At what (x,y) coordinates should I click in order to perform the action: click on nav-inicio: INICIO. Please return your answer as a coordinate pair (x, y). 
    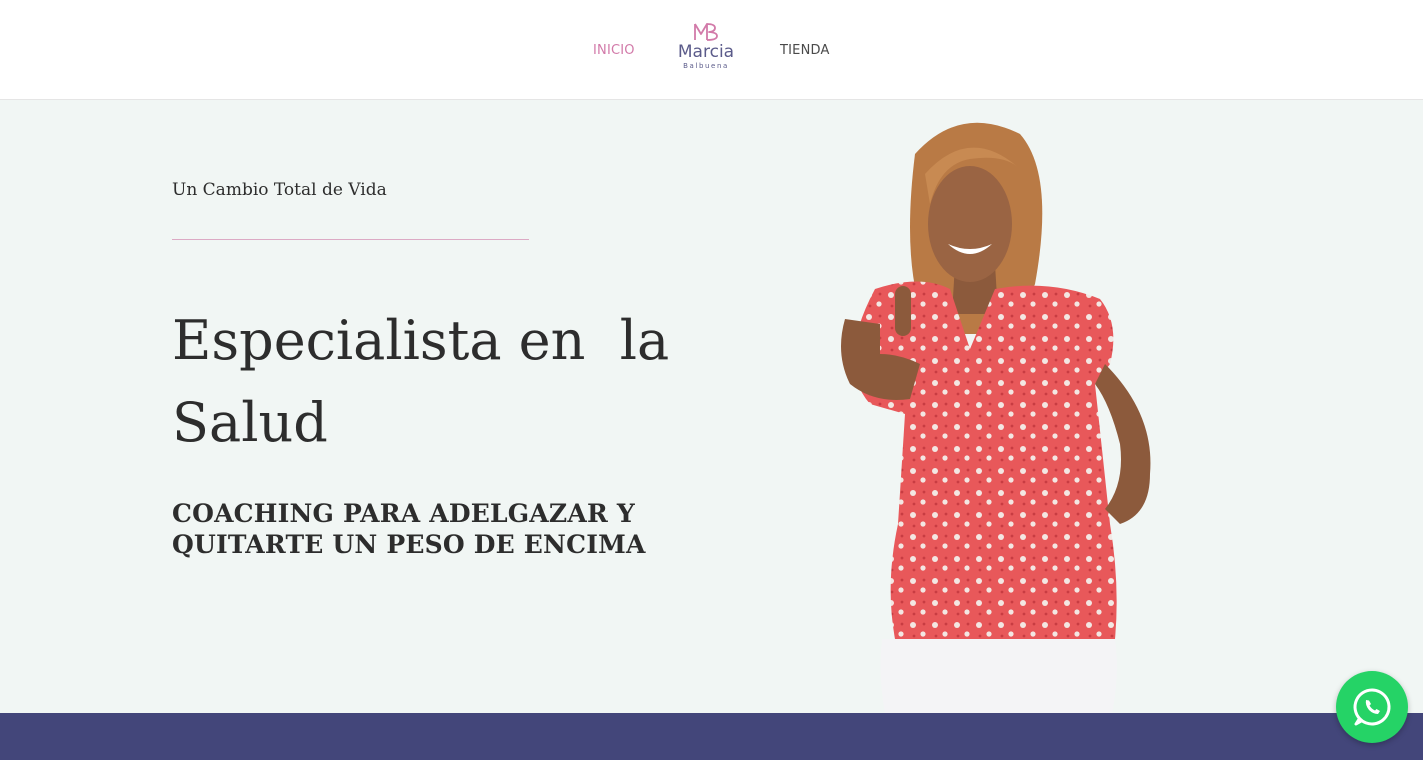
    Looking at the image, I should click on (614, 50).